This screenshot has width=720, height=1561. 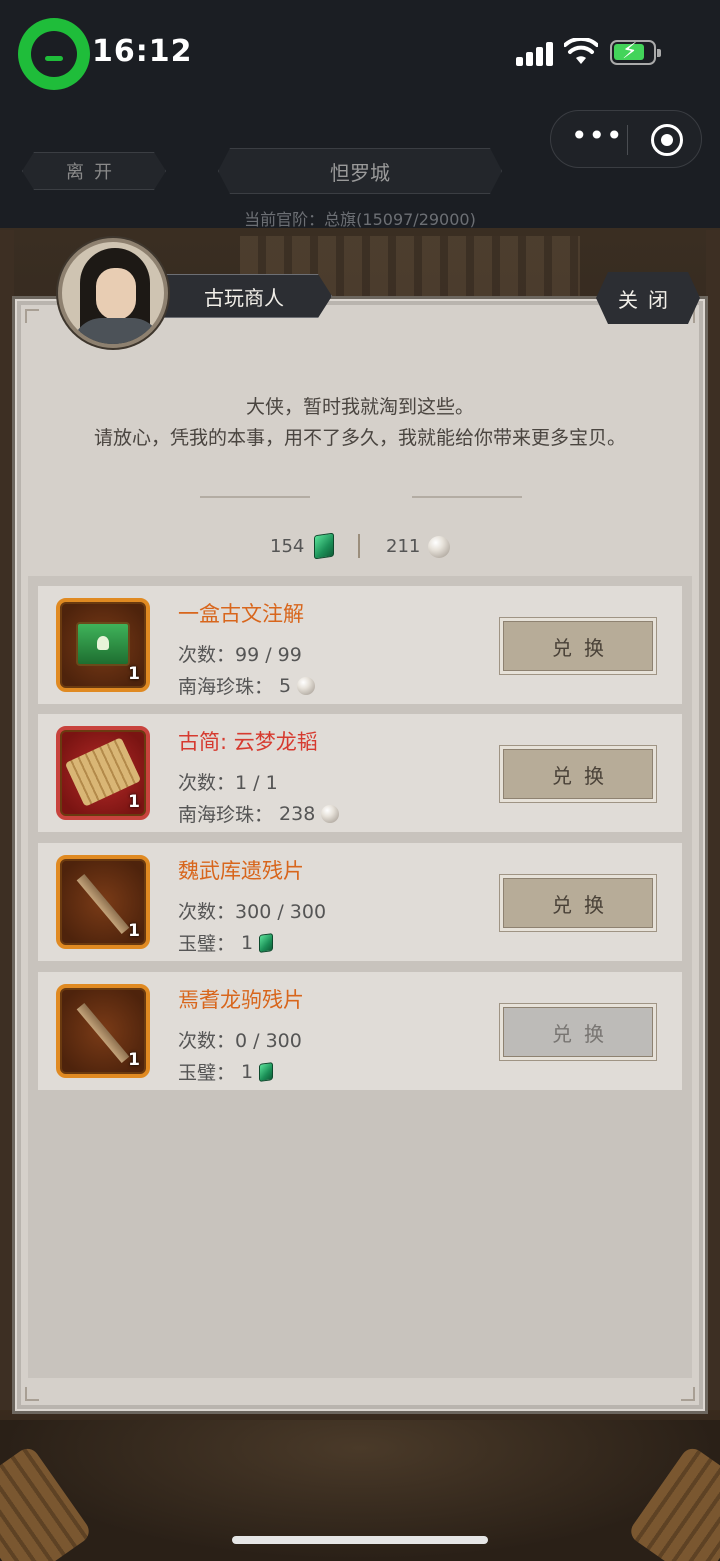 I want to click on wifi-icon, so click(x=581, y=51).